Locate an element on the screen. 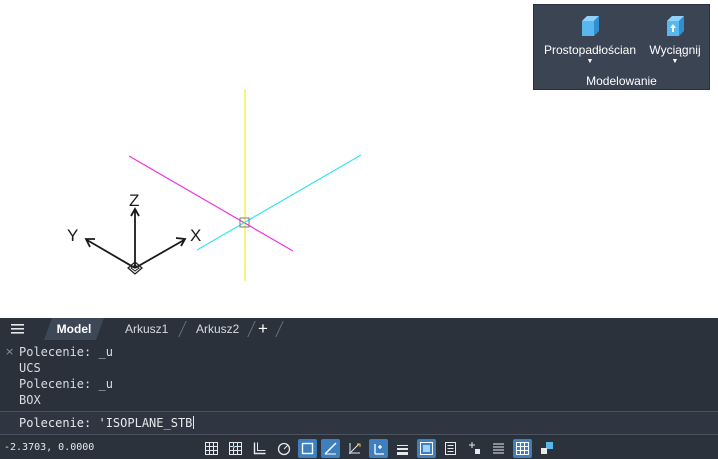 This screenshot has height=459, width=718. ribbon-panel-title: Modelowanie is located at coordinates (621, 81).